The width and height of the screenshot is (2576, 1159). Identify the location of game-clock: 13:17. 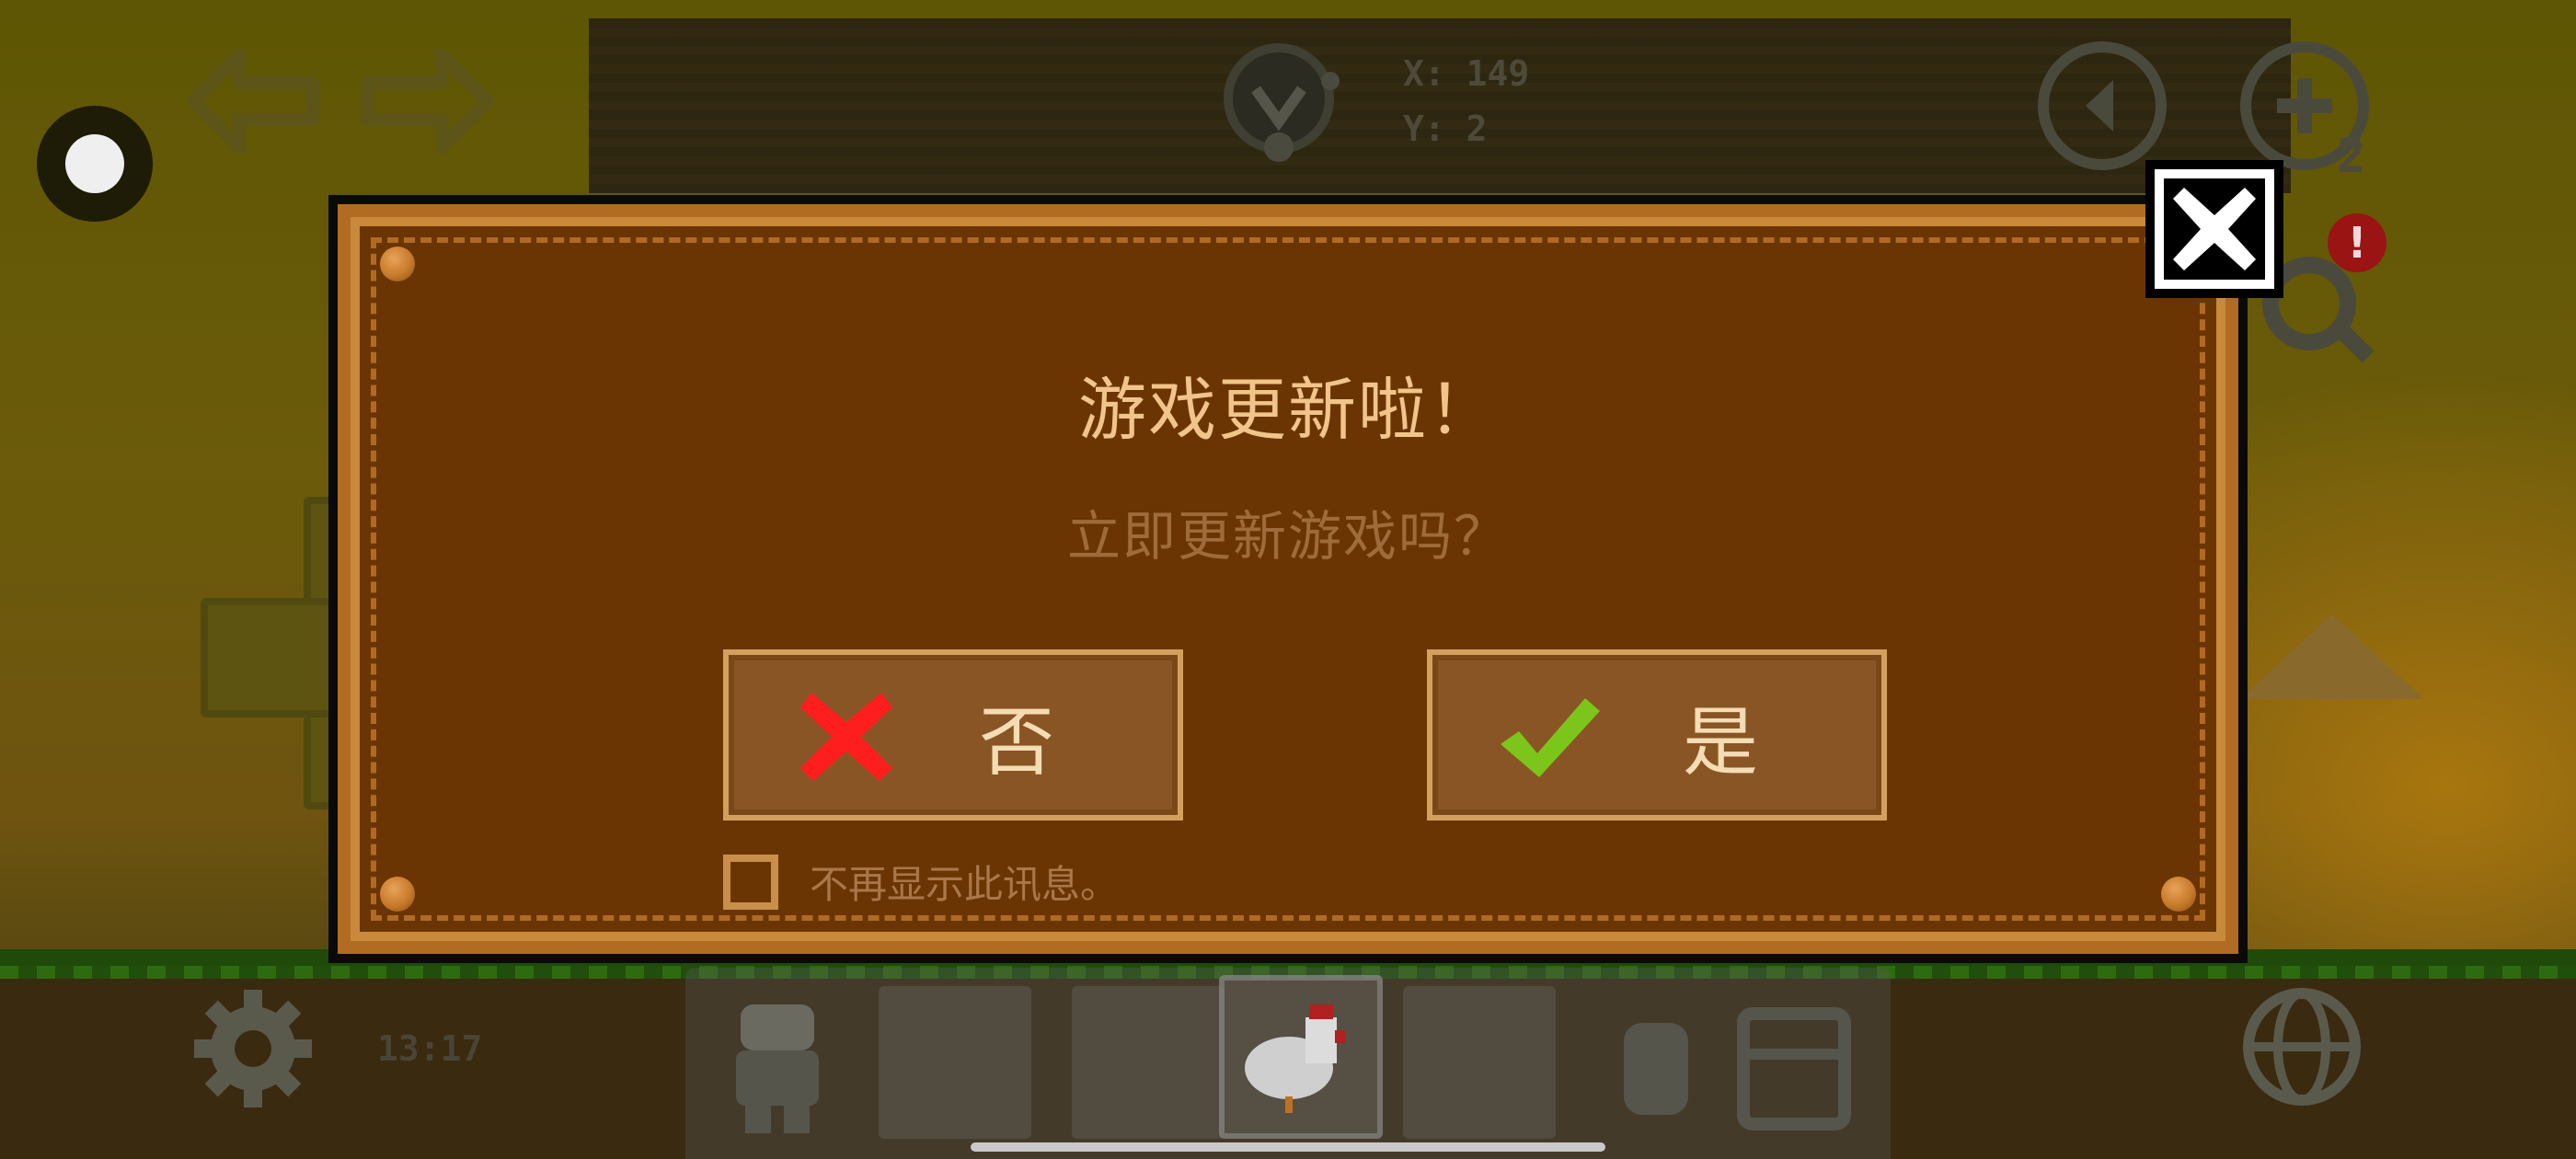
(430, 1048).